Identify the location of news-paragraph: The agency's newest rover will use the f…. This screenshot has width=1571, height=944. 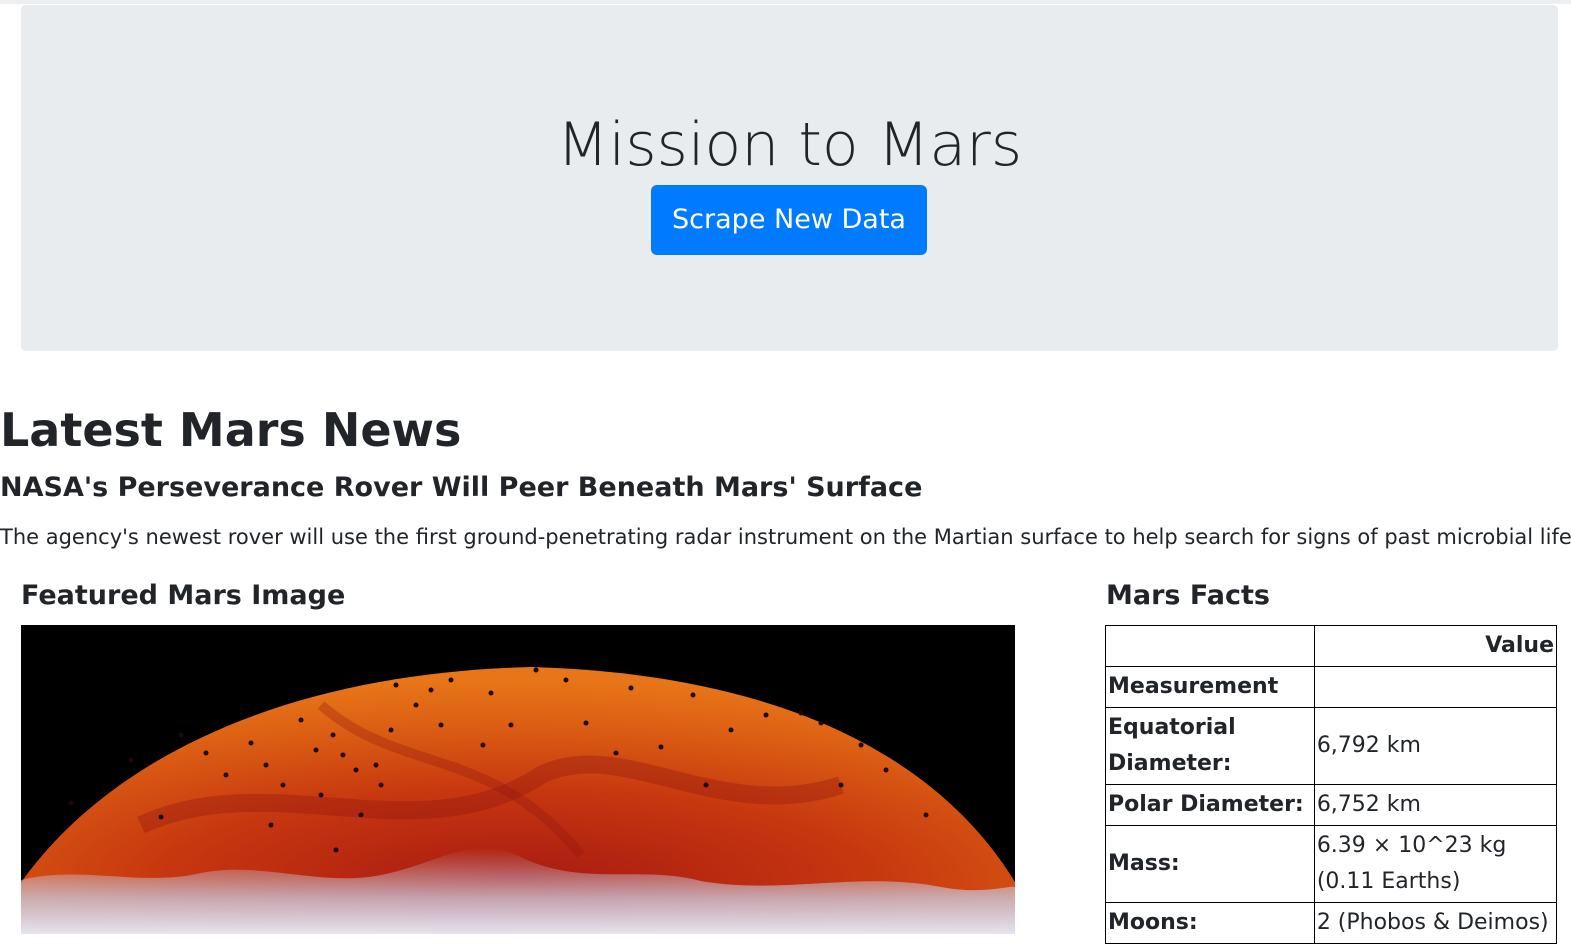
(785, 537).